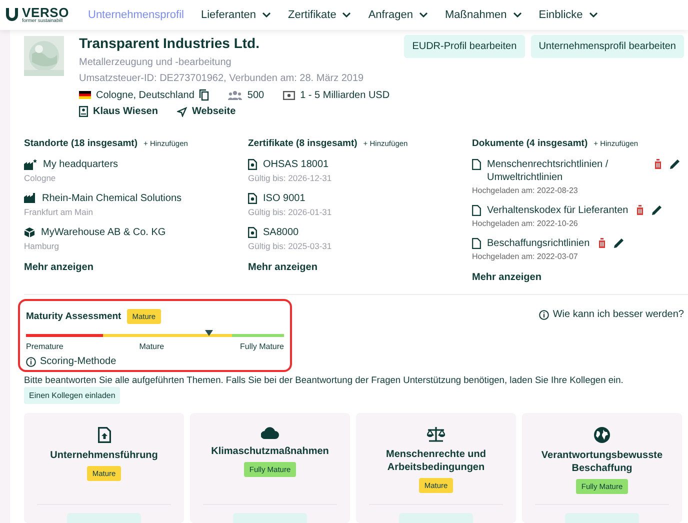 The width and height of the screenshot is (688, 523). Describe the element at coordinates (290, 212) in the screenshot. I see `item-subtitle: Gültig bis: 2026-01-31` at that location.